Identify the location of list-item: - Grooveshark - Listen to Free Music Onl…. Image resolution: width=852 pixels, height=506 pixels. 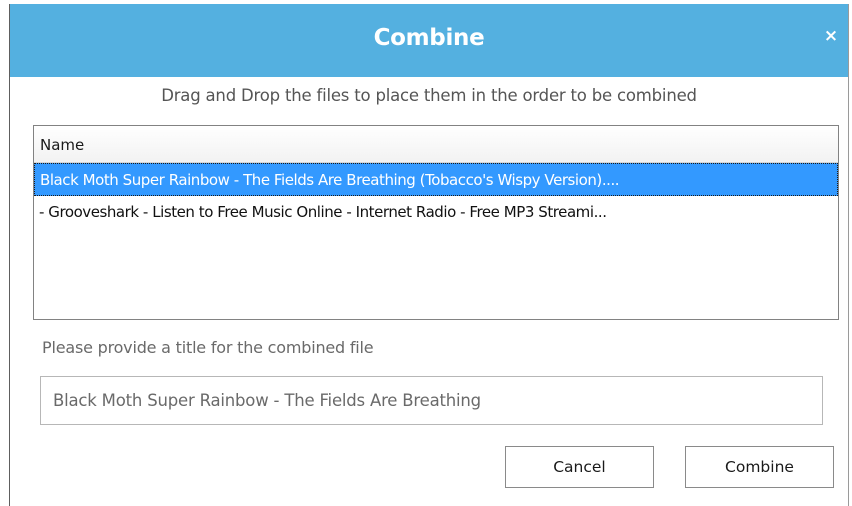
(436, 212).